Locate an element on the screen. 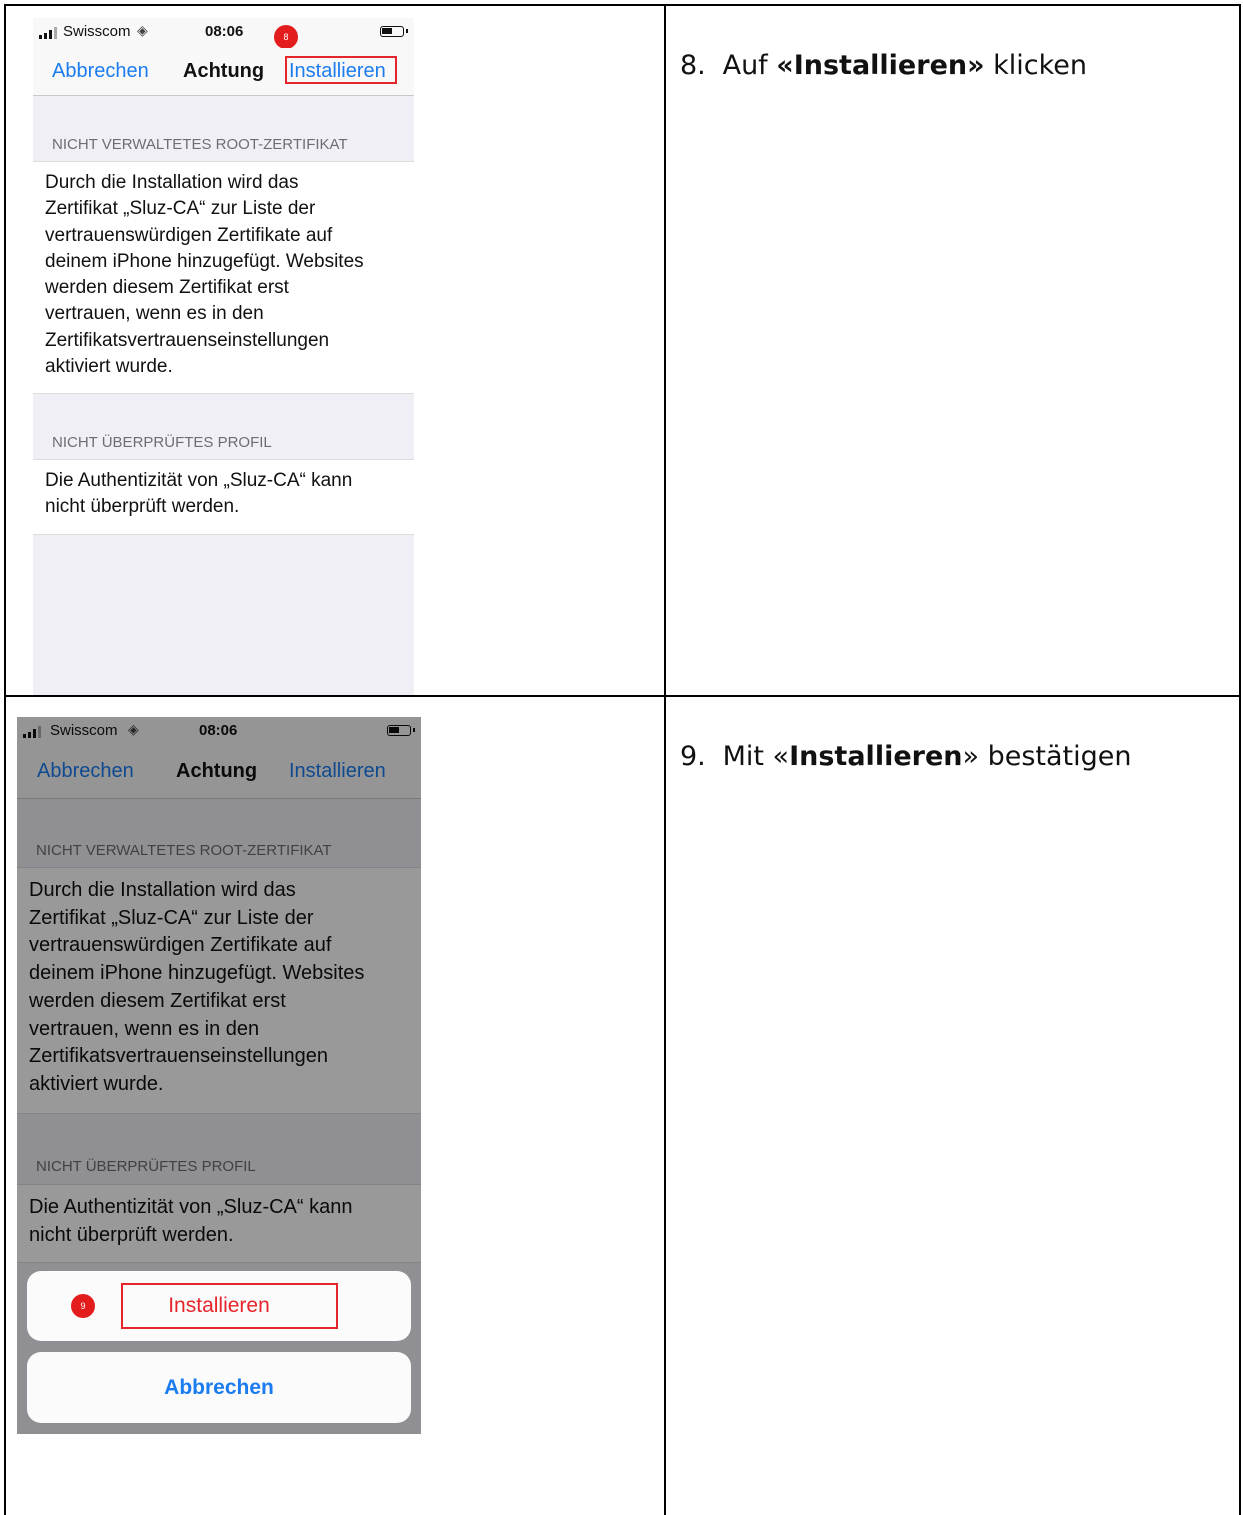 This screenshot has width=1243, height=1515. text-line: deinem iPhone hinzugefügt. Websites is located at coordinates (204, 261).